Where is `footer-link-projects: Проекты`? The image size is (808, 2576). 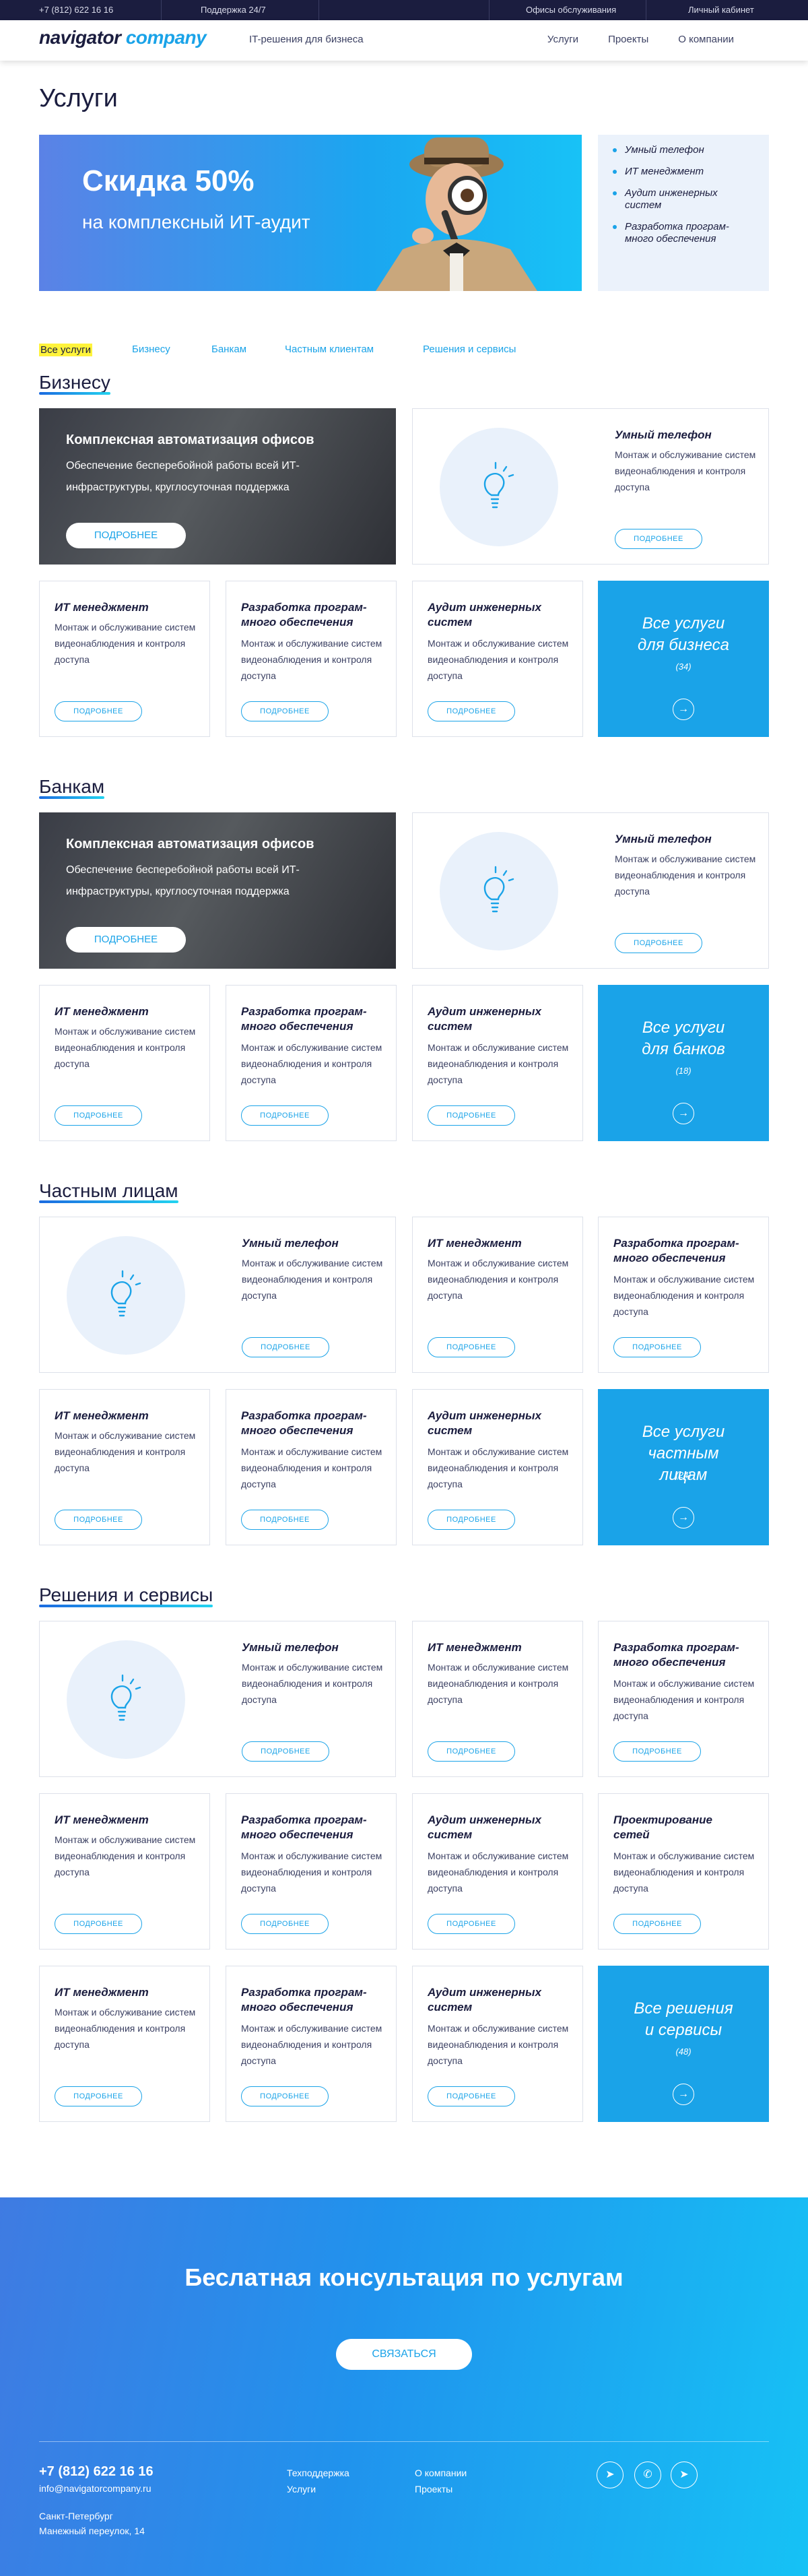
footer-link-projects: Проекты is located at coordinates (441, 2489).